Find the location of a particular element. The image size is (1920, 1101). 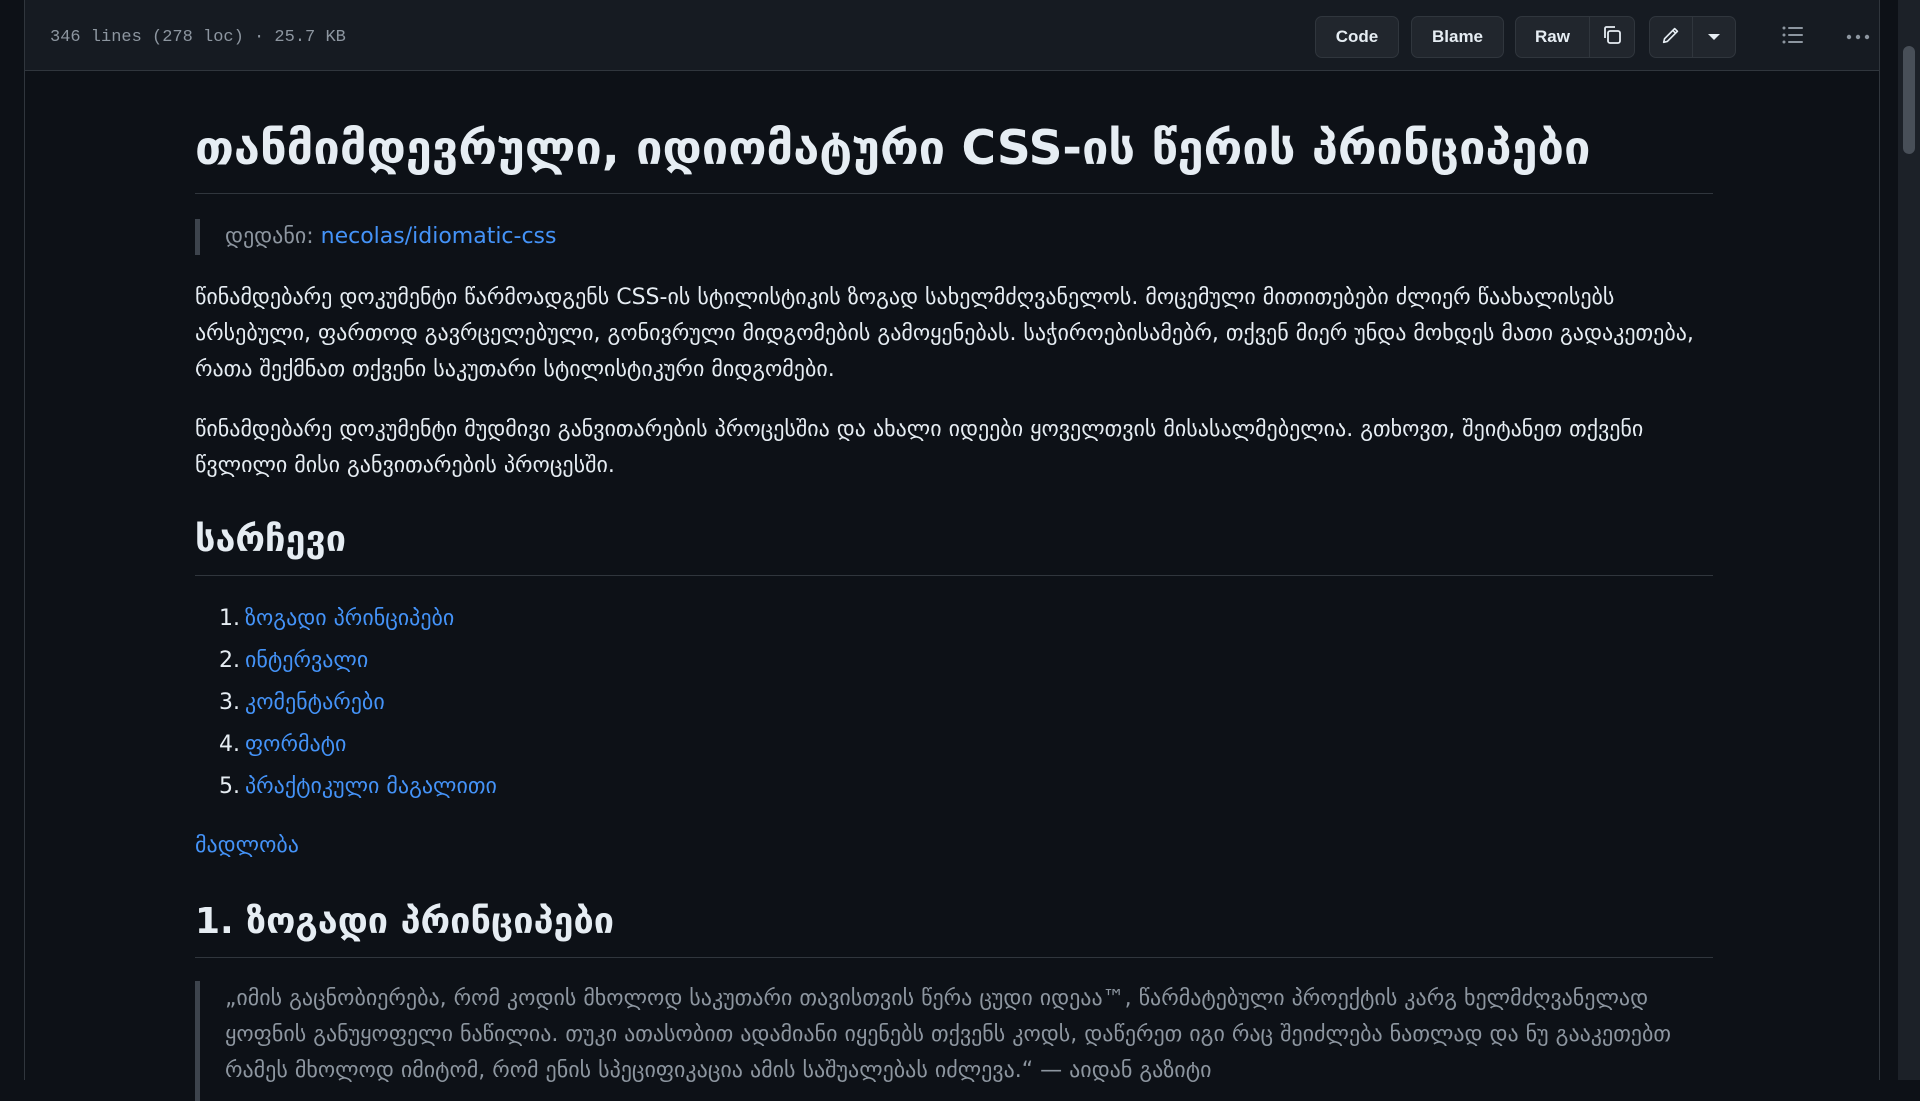

toc-link-comments: კომენტარები is located at coordinates (315, 703).